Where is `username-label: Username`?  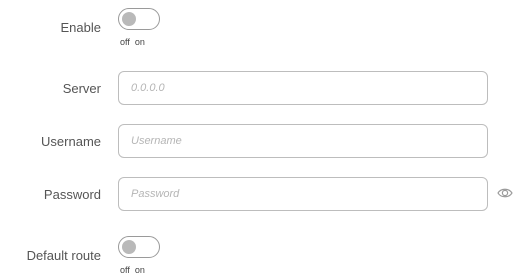 username-label: Username is located at coordinates (71, 141).